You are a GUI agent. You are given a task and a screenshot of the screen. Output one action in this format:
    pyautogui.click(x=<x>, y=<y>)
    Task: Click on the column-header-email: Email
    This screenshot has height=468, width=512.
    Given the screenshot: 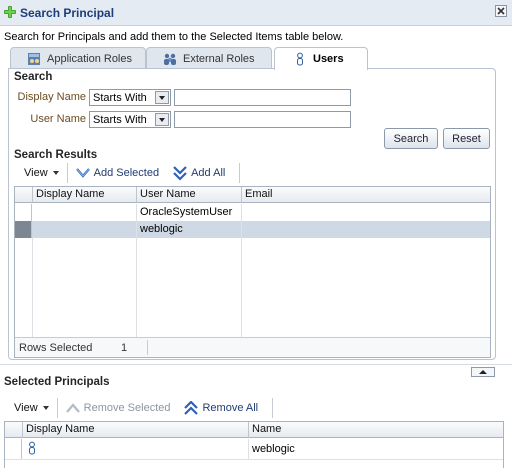 What is the action you would take?
    pyautogui.click(x=366, y=195)
    